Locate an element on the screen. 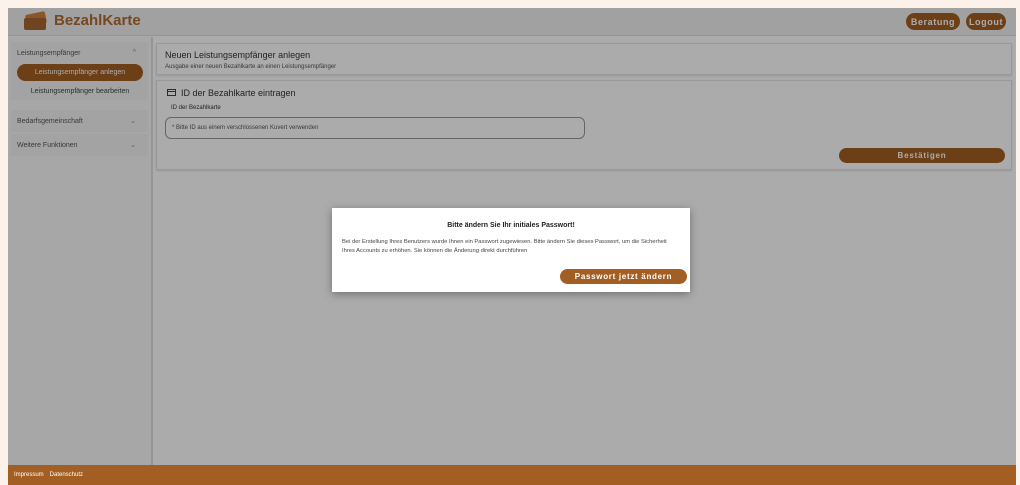 The image size is (1020, 485). footer: Impressum Datenschutz is located at coordinates (512, 475).